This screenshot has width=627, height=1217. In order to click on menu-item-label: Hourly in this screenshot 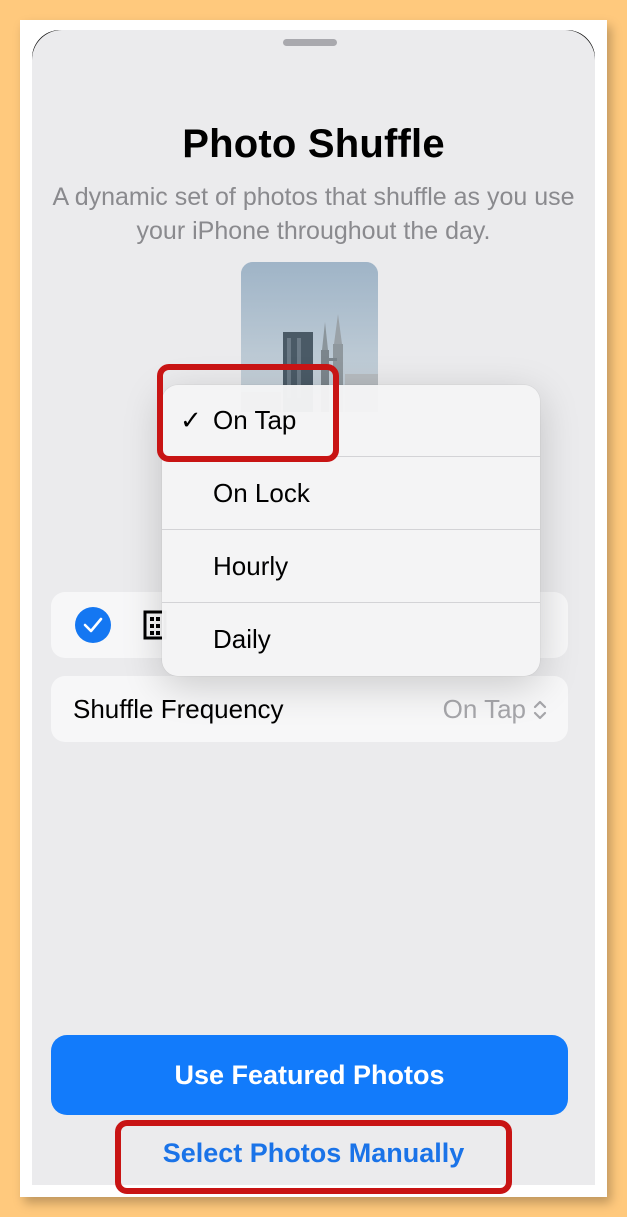, I will do `click(251, 566)`.